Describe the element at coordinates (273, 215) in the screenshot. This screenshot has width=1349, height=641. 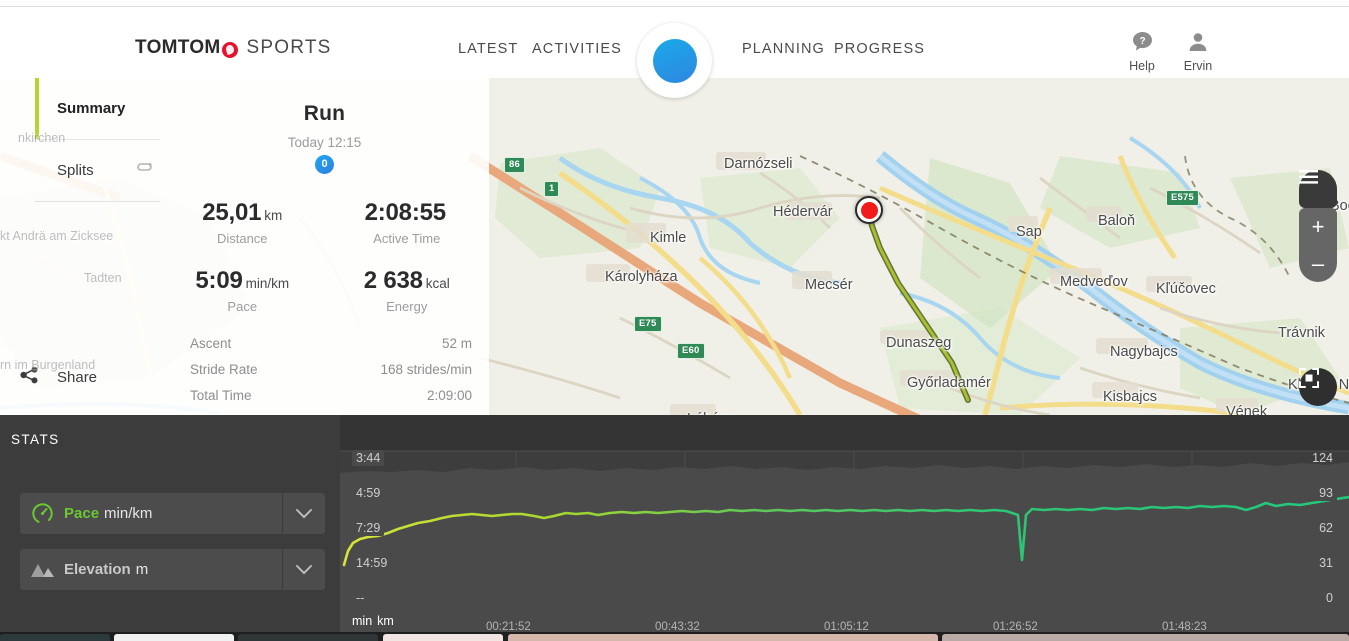
I see `kpi-distance-unit: km` at that location.